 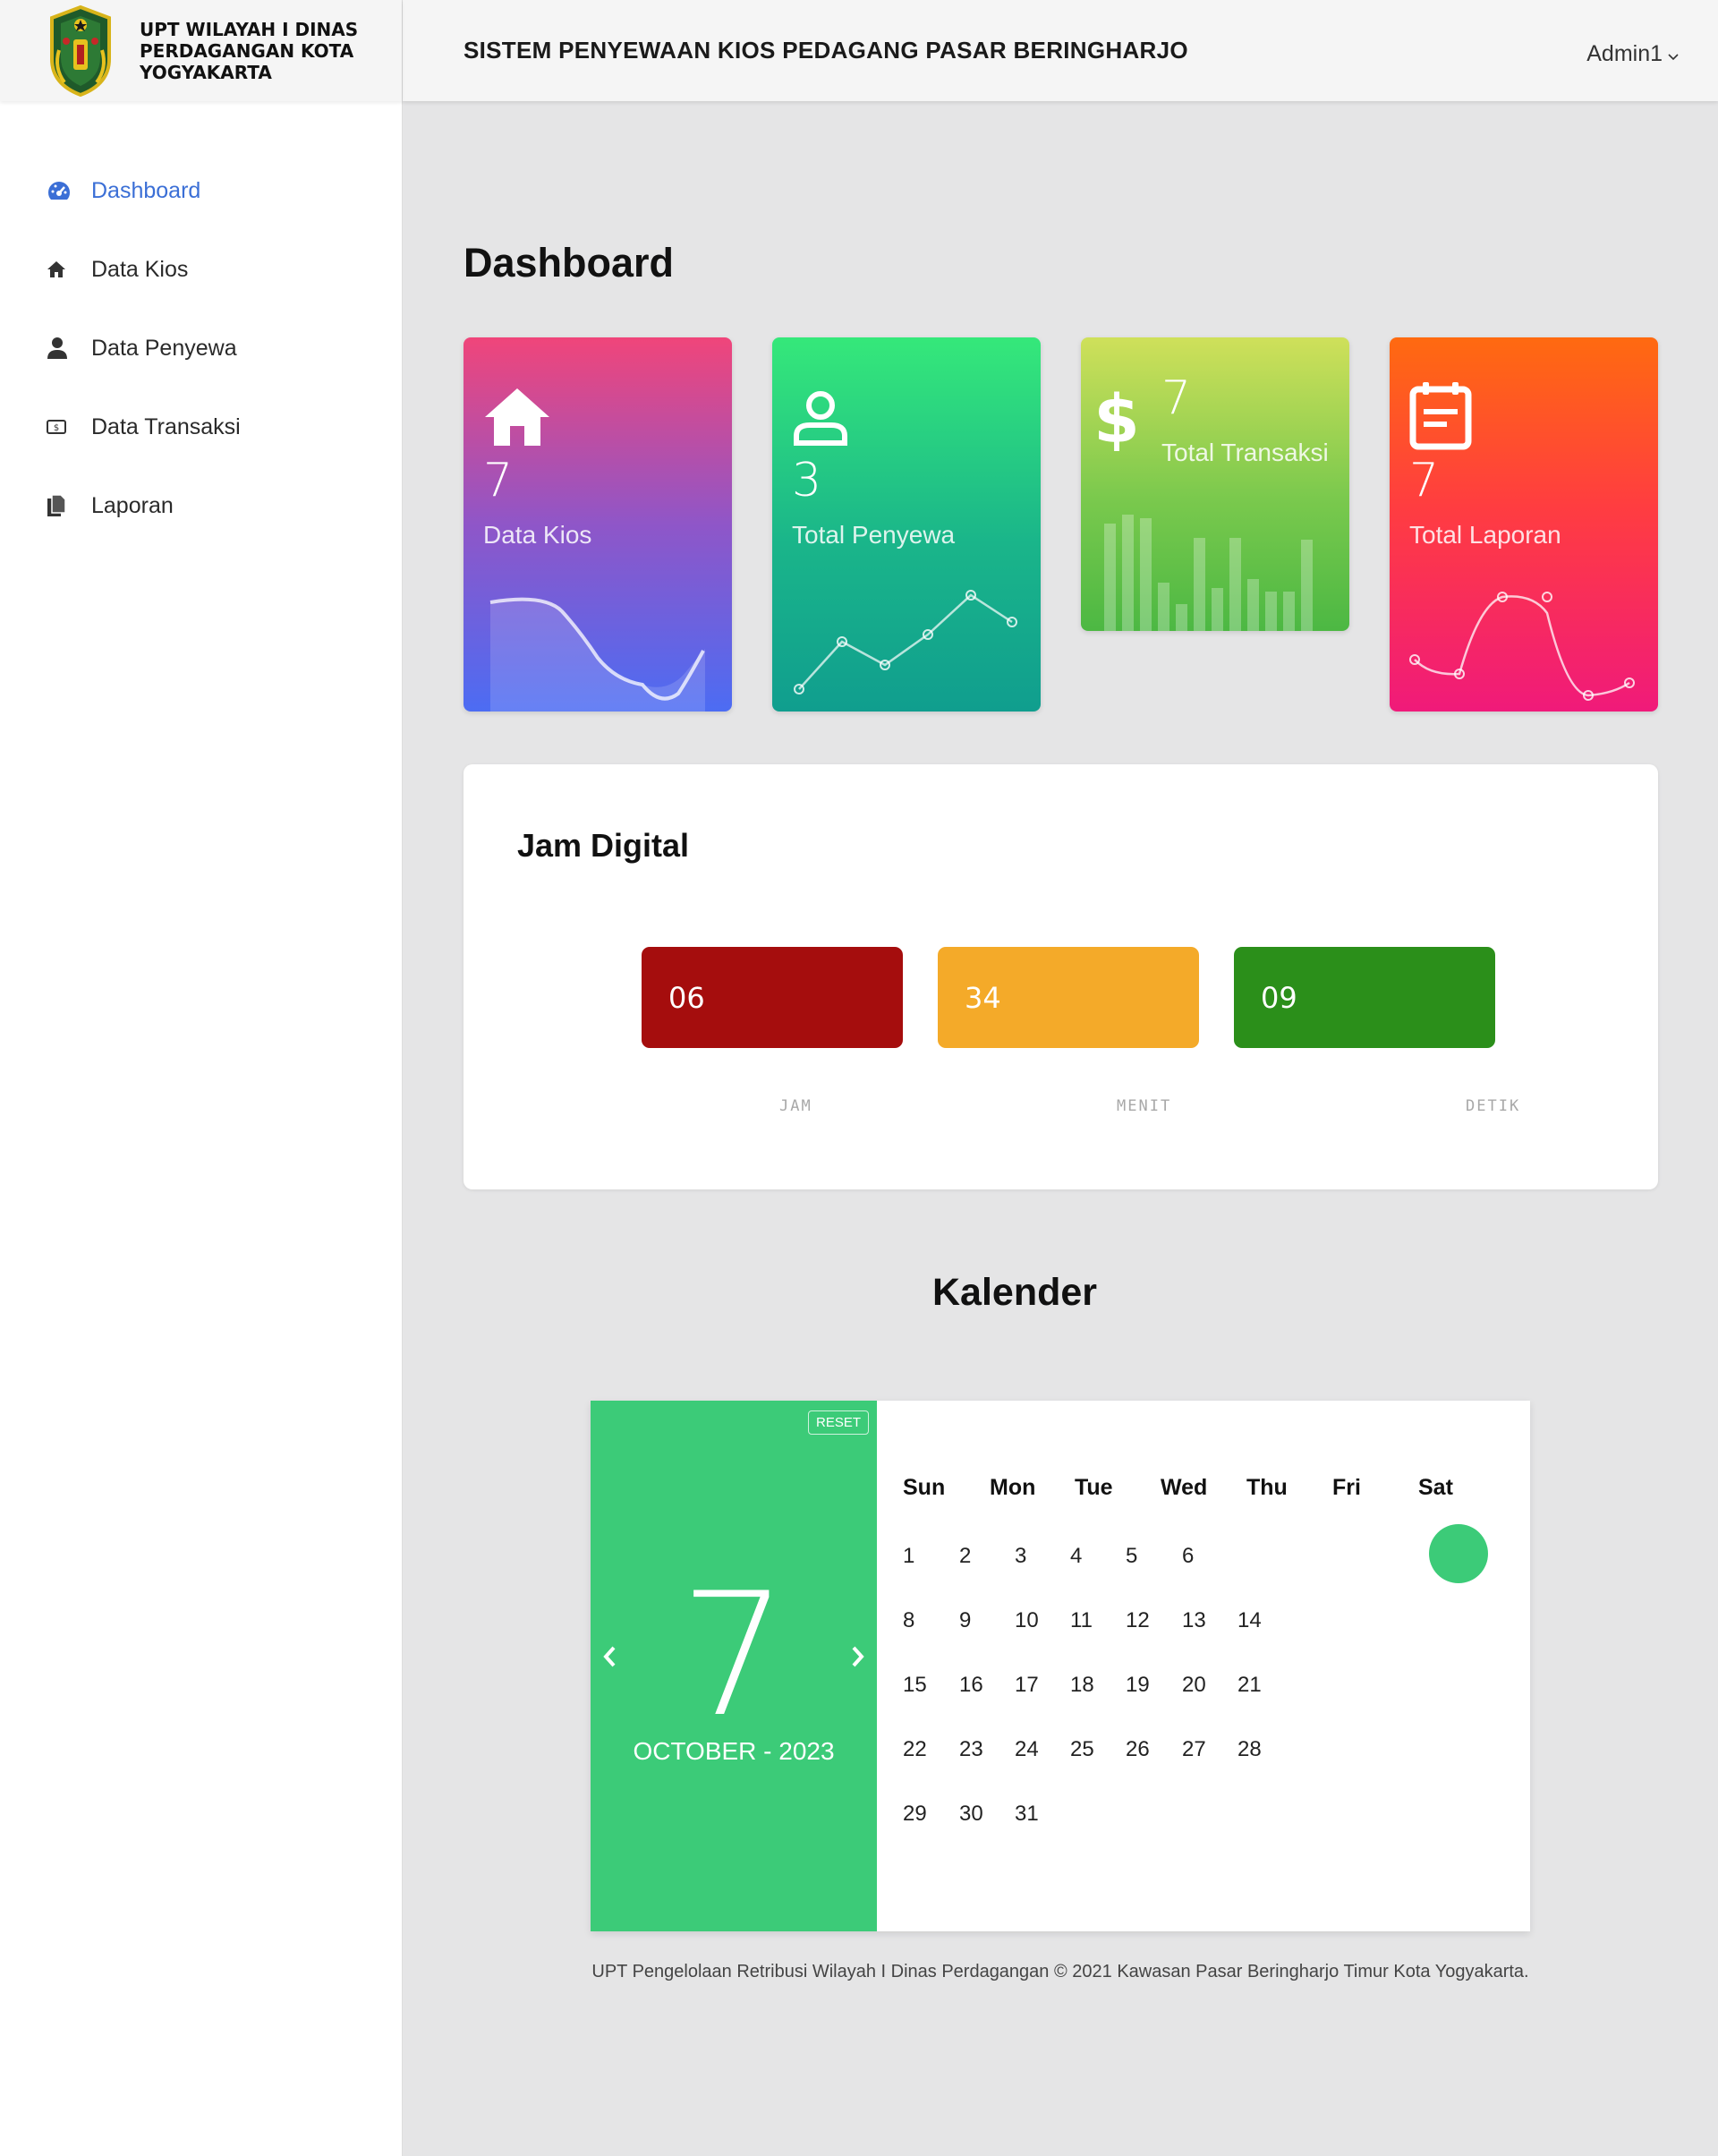 What do you see at coordinates (820, 418) in the screenshot?
I see `user-outline-icon` at bounding box center [820, 418].